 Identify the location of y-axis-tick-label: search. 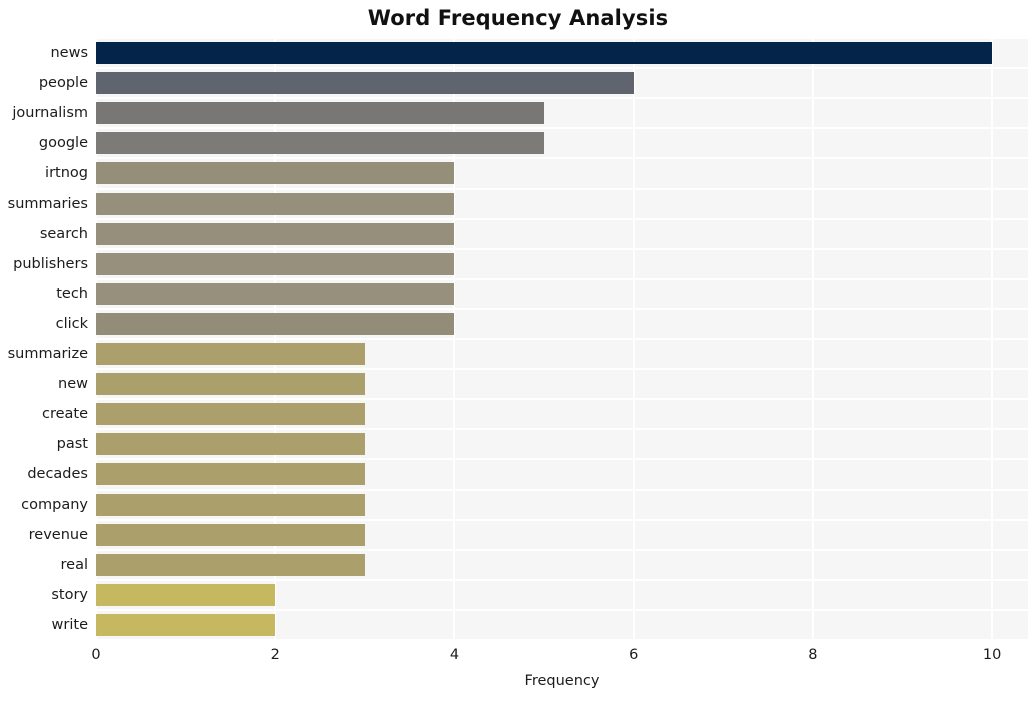
(63, 233).